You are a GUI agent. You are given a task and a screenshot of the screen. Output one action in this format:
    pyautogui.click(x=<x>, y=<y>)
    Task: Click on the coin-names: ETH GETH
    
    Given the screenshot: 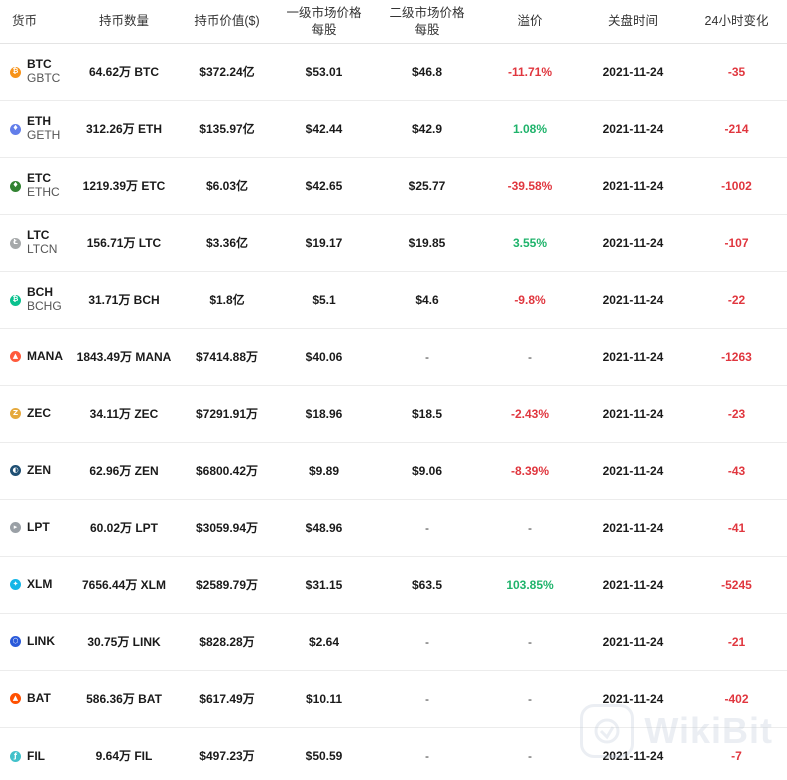 What is the action you would take?
    pyautogui.click(x=43, y=128)
    